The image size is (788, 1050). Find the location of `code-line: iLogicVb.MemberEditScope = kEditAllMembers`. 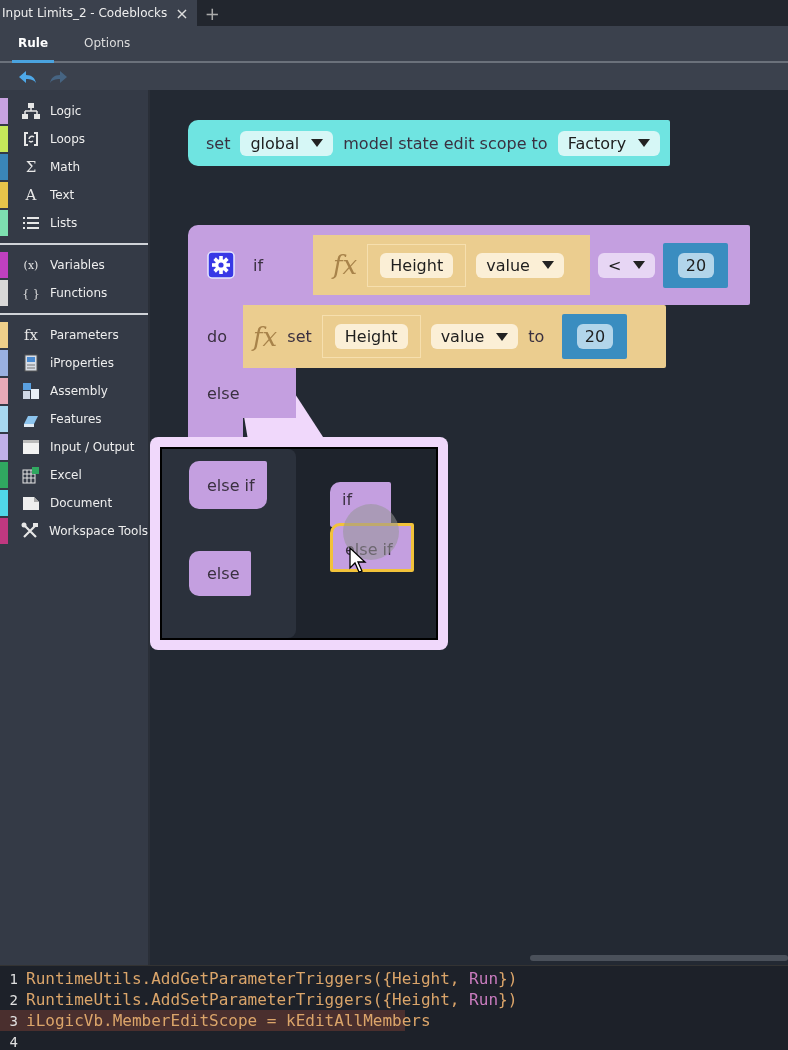

code-line: iLogicVb.MemberEditScope = kEditAllMembers is located at coordinates (228, 1020).